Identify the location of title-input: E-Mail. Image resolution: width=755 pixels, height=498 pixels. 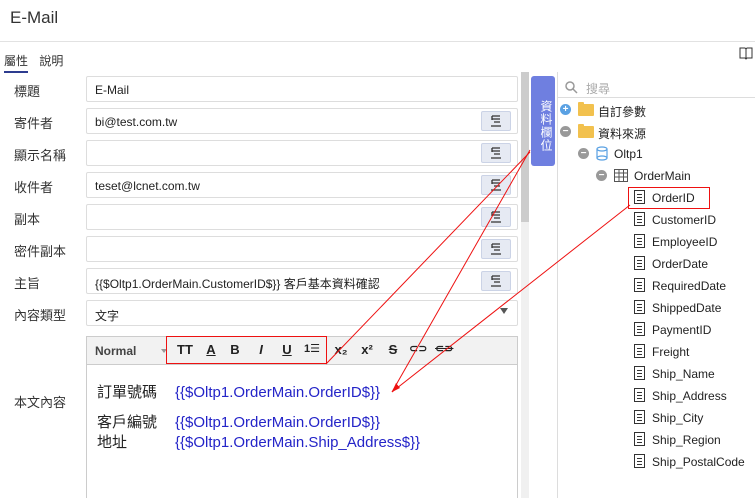
(302, 89).